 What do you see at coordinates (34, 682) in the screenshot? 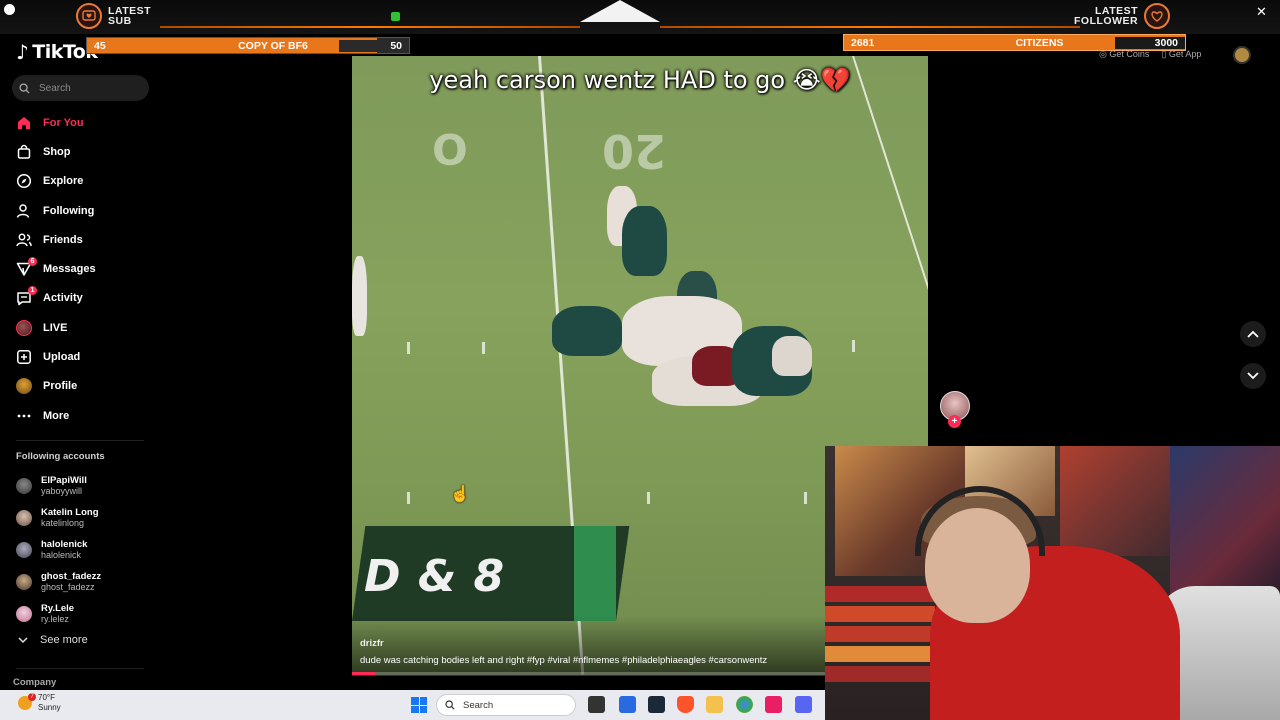
I see `company-link: Company` at bounding box center [34, 682].